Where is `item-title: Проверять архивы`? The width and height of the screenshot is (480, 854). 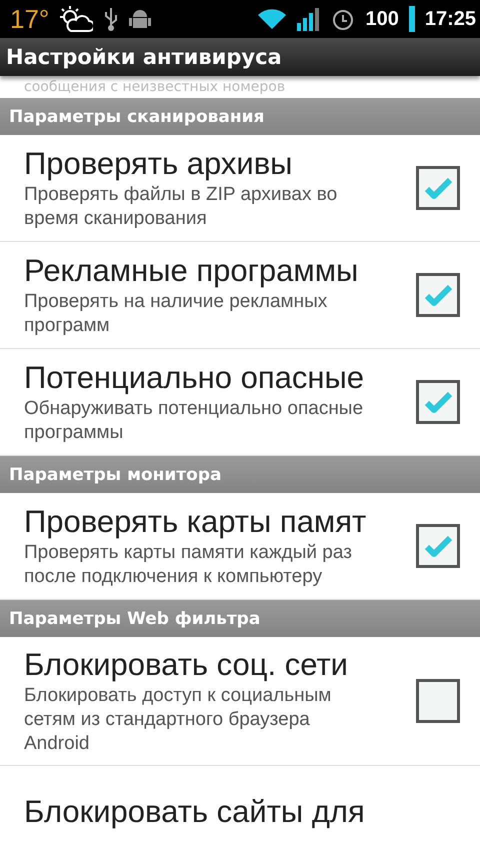
item-title: Проверять архивы is located at coordinates (159, 164).